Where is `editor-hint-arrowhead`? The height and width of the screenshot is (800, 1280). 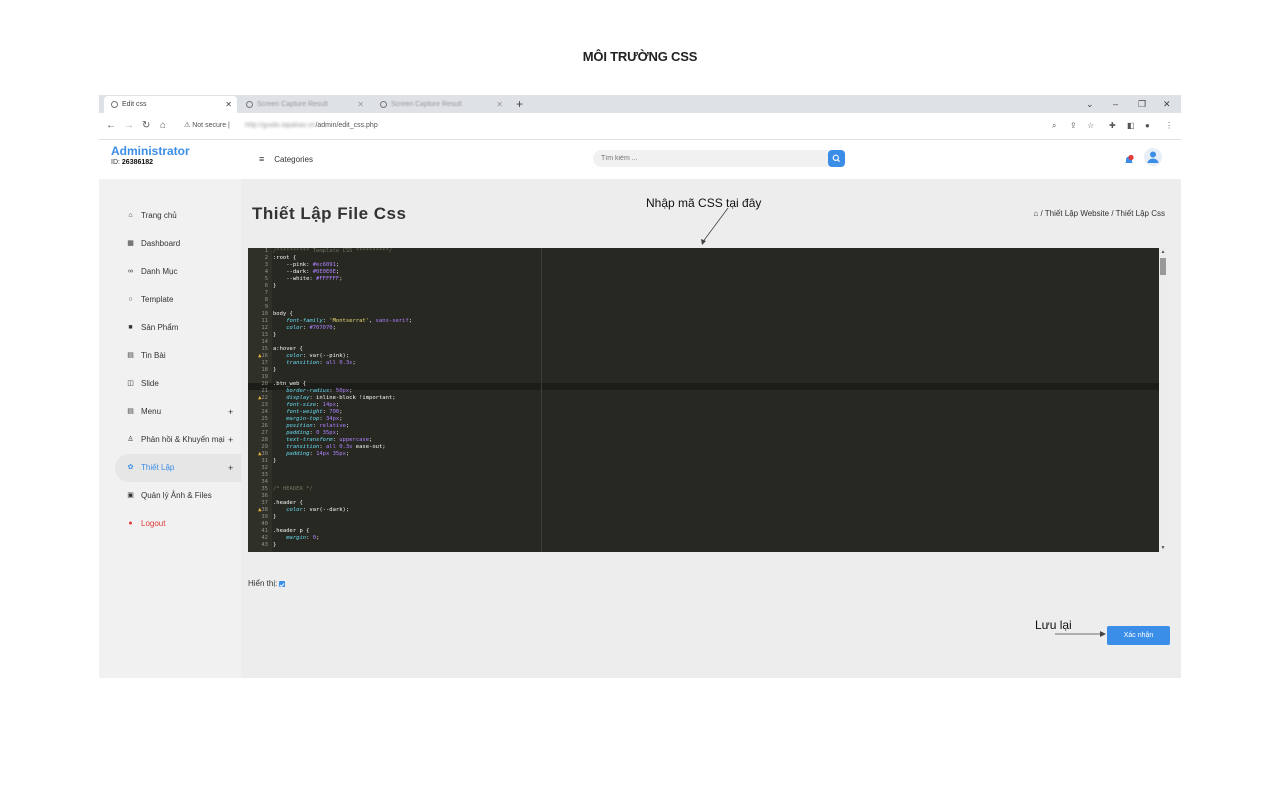 editor-hint-arrowhead is located at coordinates (703, 242).